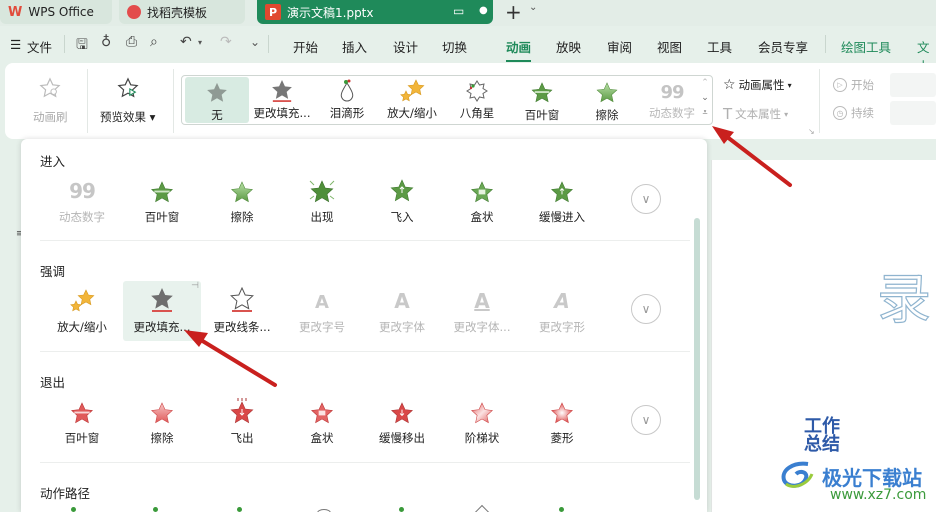 The image size is (936, 512). What do you see at coordinates (402, 422) in the screenshot?
I see `effect-exit-ease-out: 缓慢移出` at bounding box center [402, 422].